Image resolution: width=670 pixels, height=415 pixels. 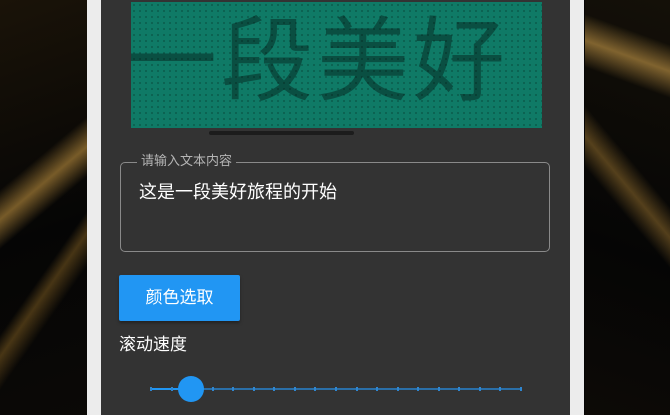 I want to click on wallpaper-right, so click(x=627, y=207).